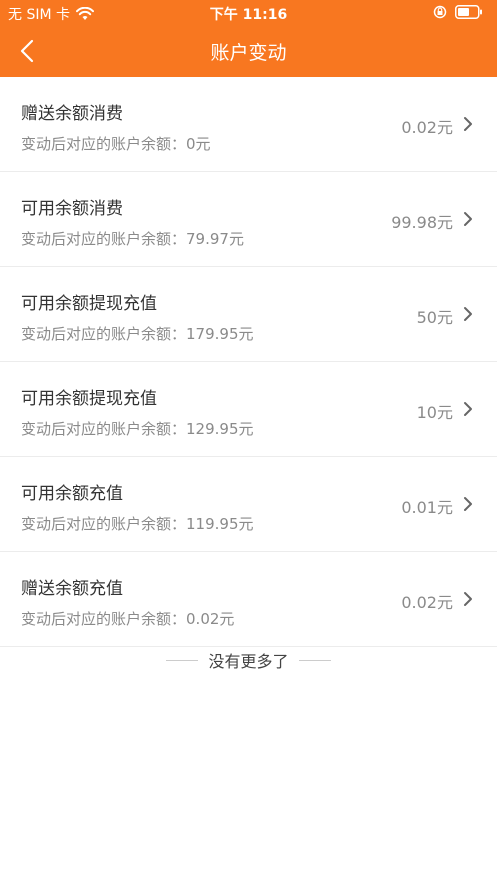 The height and width of the screenshot is (883, 497). Describe the element at coordinates (72, 494) in the screenshot. I see `transaction-title: 可用余额充值` at that location.